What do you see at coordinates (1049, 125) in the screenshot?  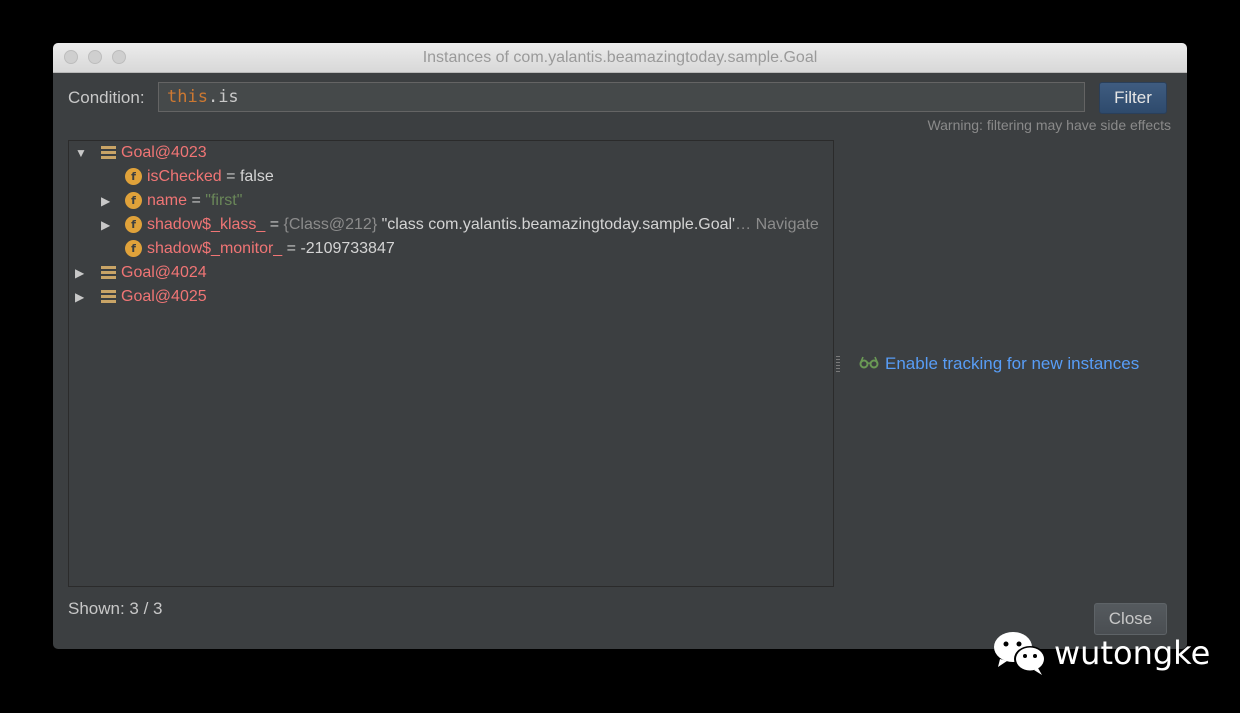 I see `filter-warning: Warning: filtering may have side effects` at bounding box center [1049, 125].